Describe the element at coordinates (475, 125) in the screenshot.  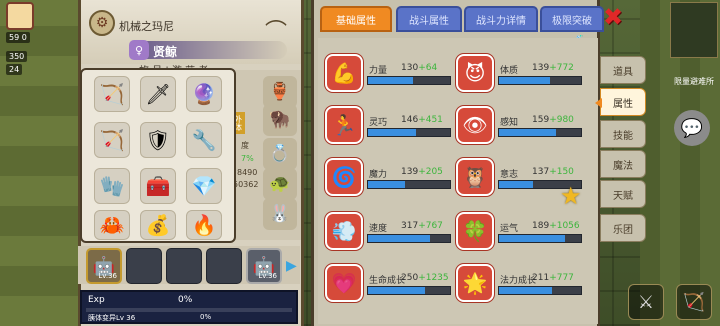
I see `perception-icon: 👁` at that location.